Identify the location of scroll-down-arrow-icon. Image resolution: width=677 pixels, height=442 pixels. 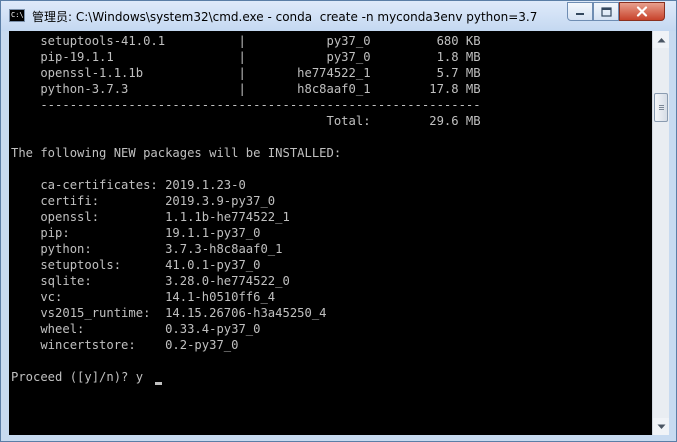
(661, 426).